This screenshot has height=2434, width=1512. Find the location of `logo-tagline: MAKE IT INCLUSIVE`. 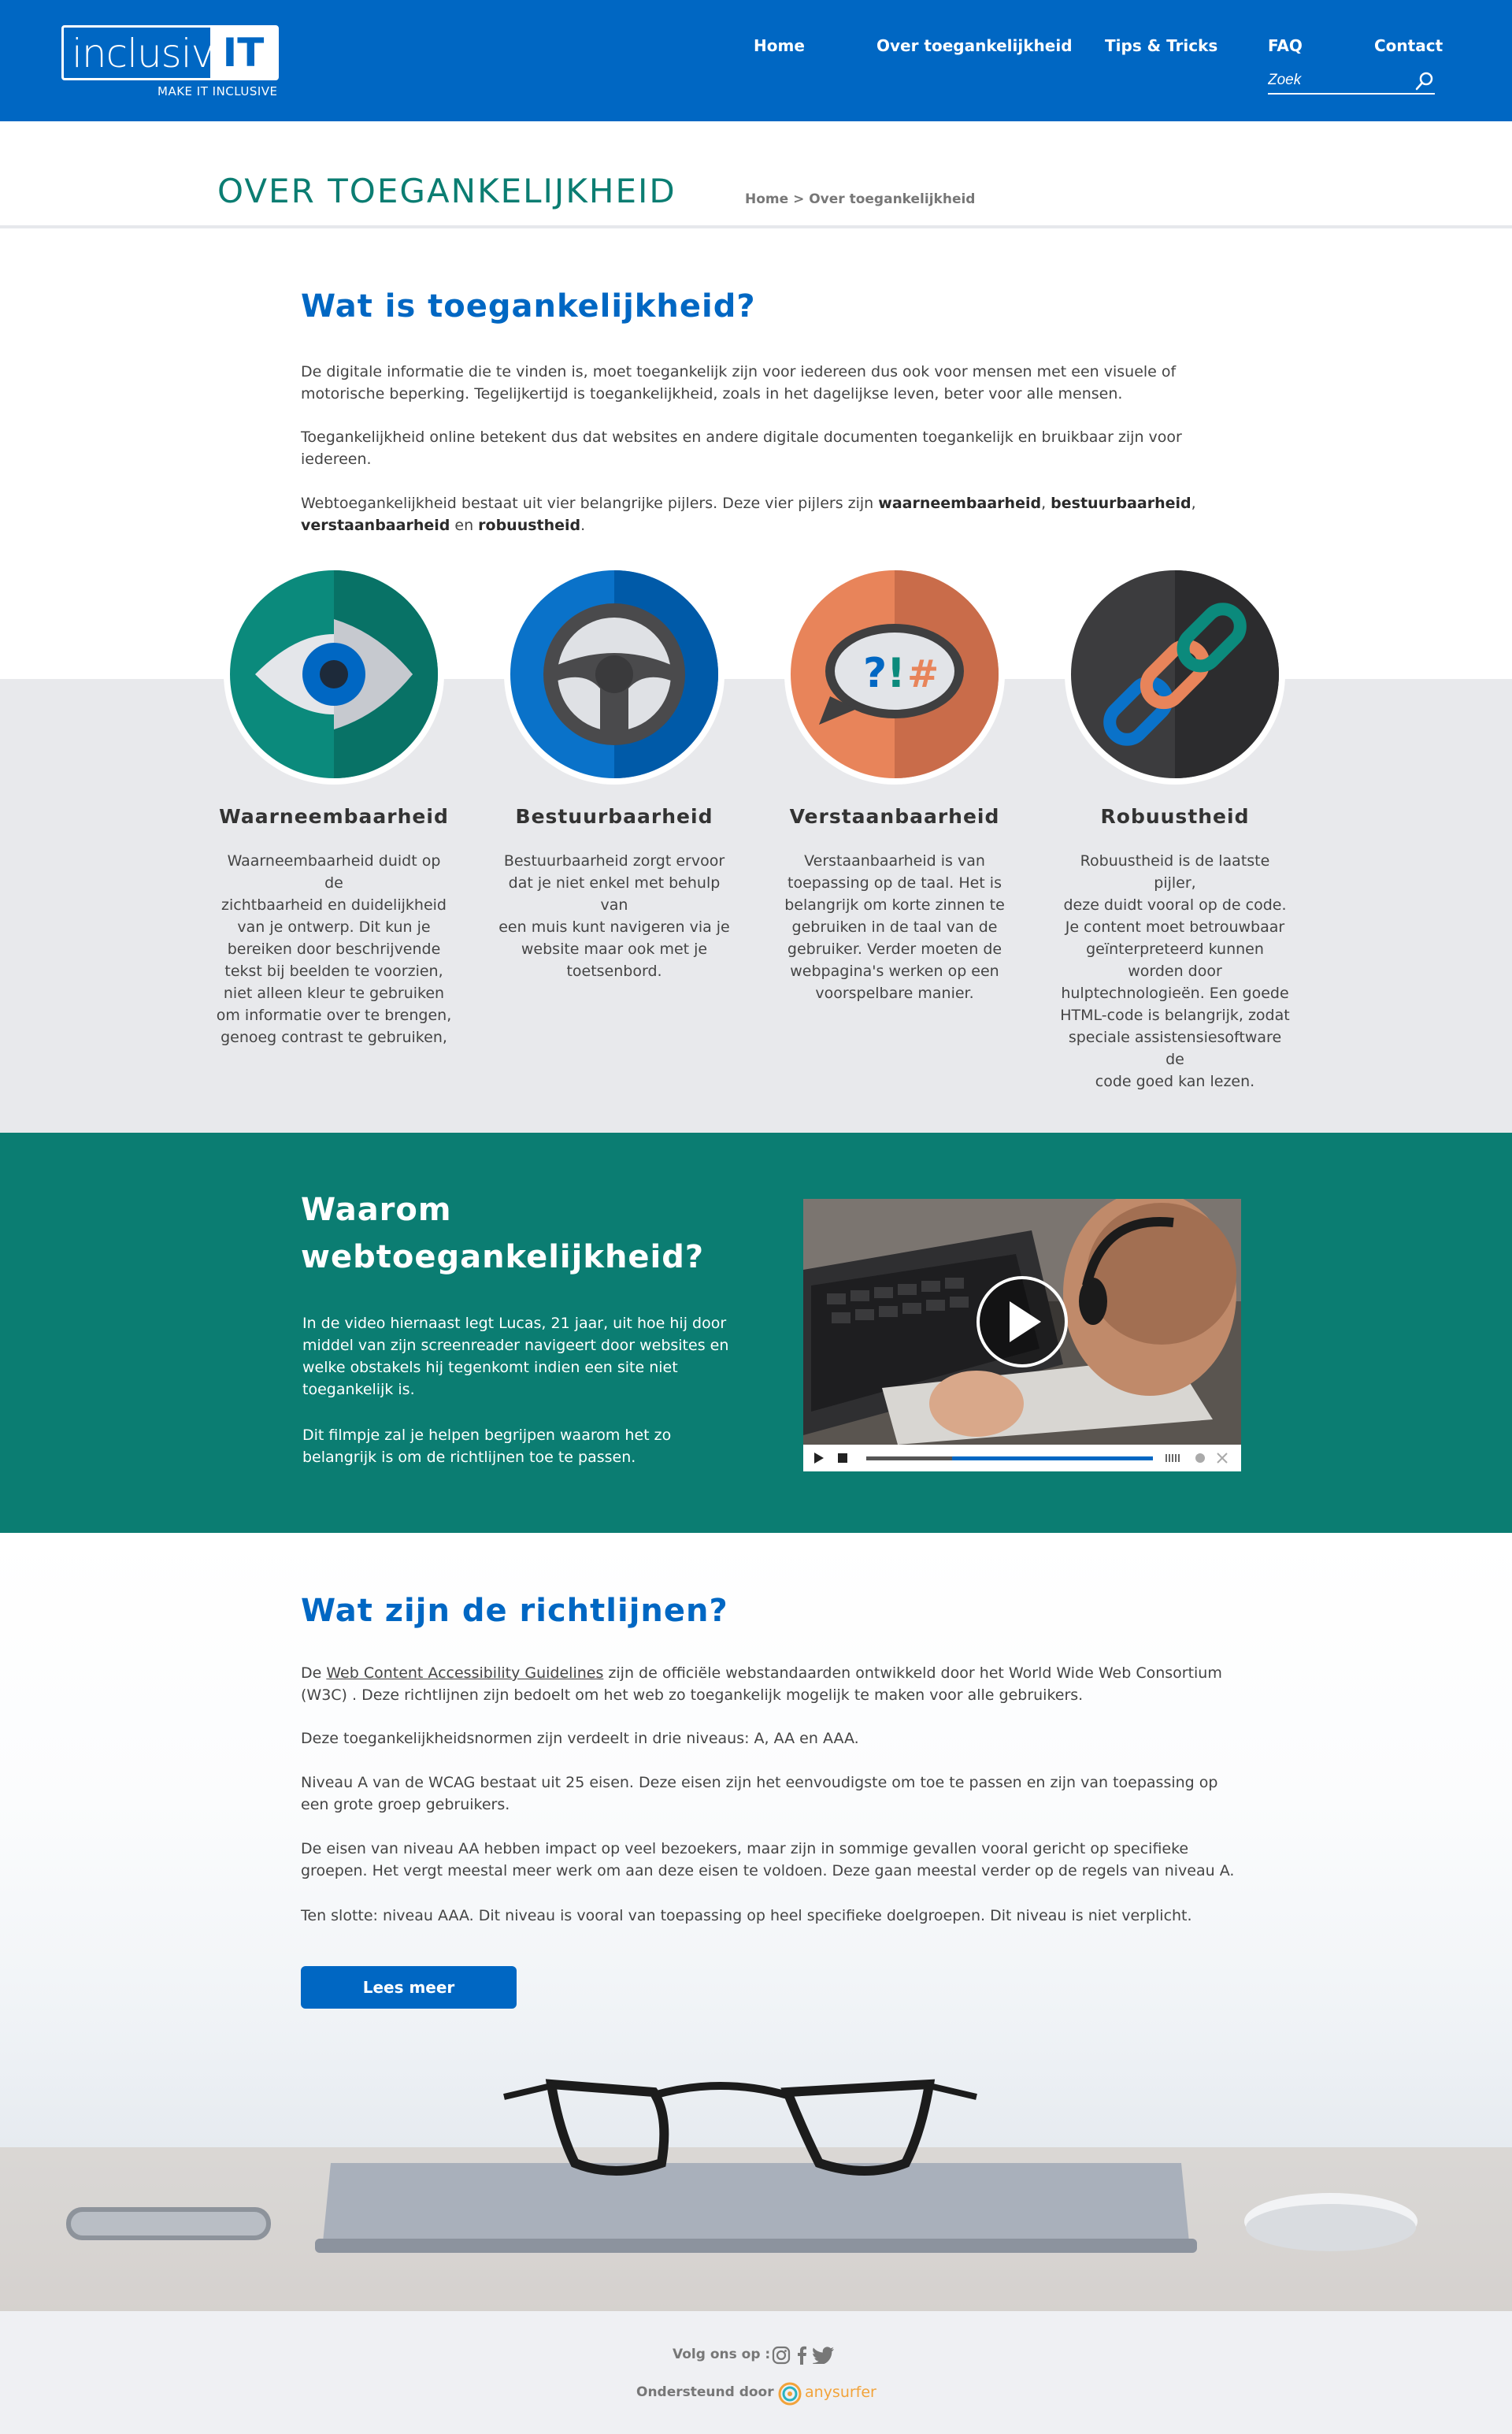

logo-tagline: MAKE IT INCLUSIVE is located at coordinates (218, 91).